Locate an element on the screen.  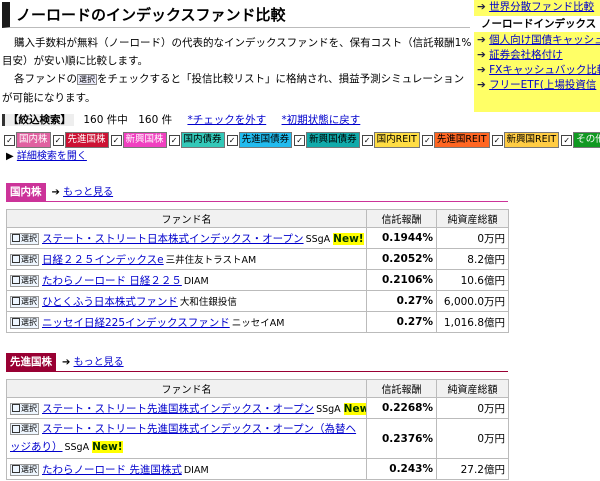
fund-net-assets: 10.6億円 is located at coordinates (472, 280).